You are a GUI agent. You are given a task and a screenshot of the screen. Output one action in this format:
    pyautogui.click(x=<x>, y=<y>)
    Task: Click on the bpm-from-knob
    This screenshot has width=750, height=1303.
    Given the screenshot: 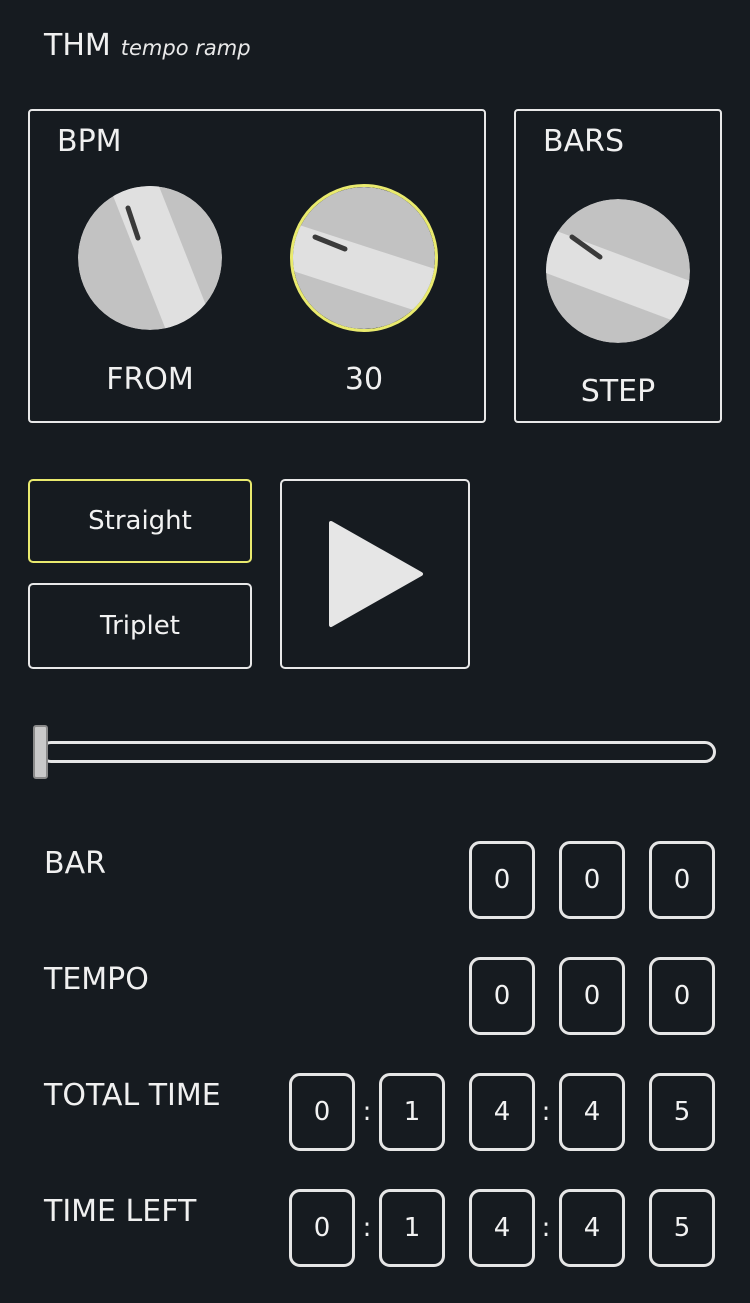 What is the action you would take?
    pyautogui.click(x=150, y=258)
    